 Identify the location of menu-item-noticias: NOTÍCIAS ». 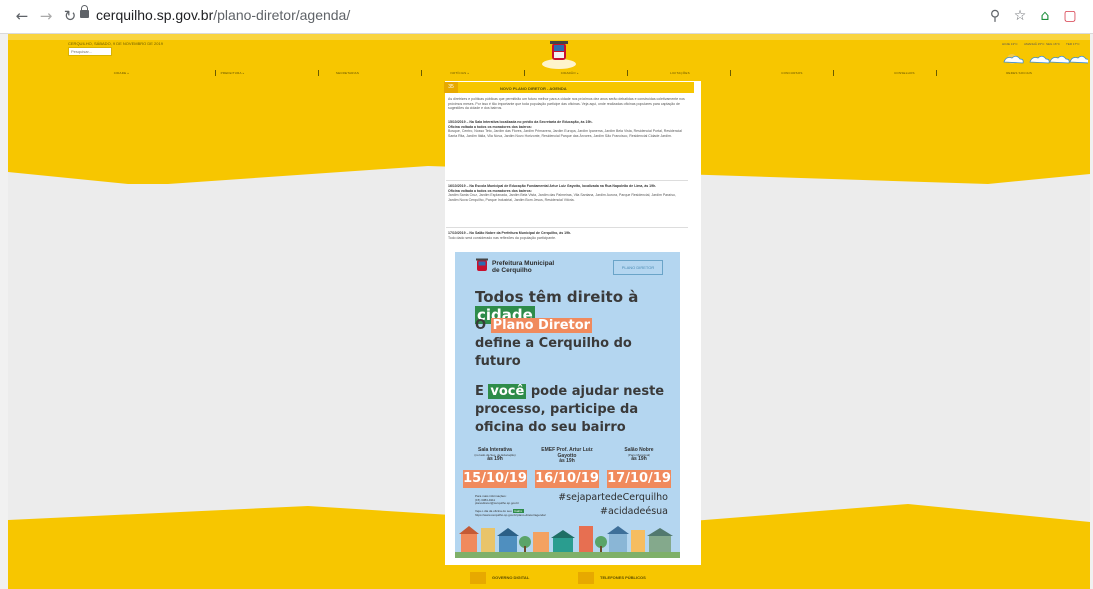
(460, 73).